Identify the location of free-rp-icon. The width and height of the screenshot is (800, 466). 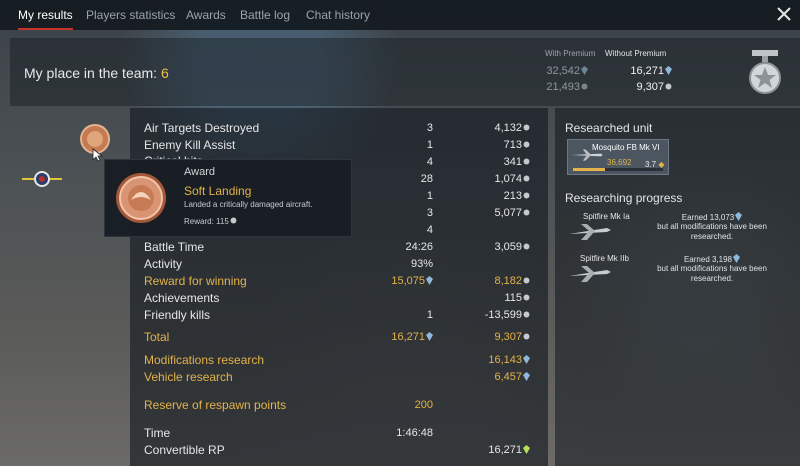
(526, 449).